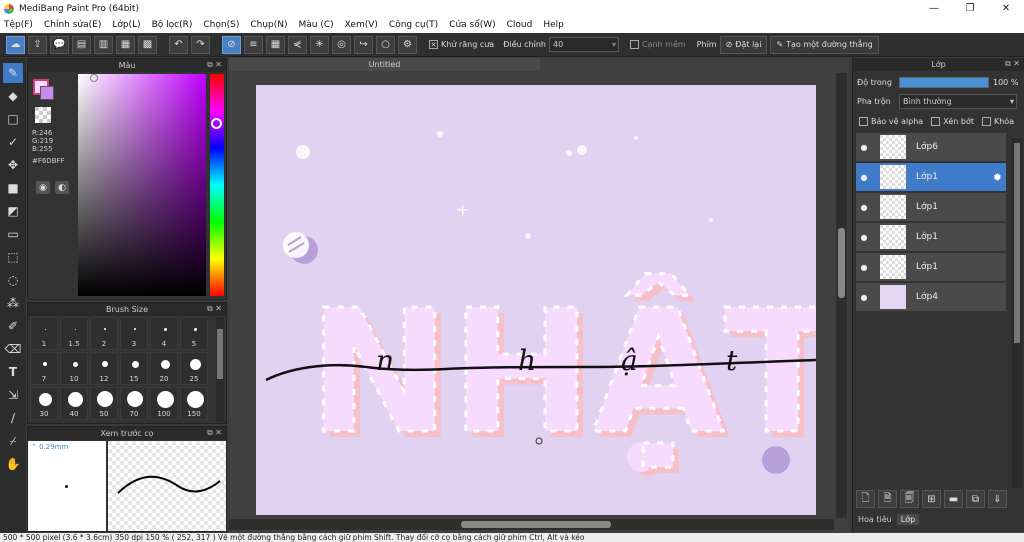 This screenshot has height=542, width=1024. Describe the element at coordinates (363, 44) in the screenshot. I see `curve-snap-icon: ↪` at that location.